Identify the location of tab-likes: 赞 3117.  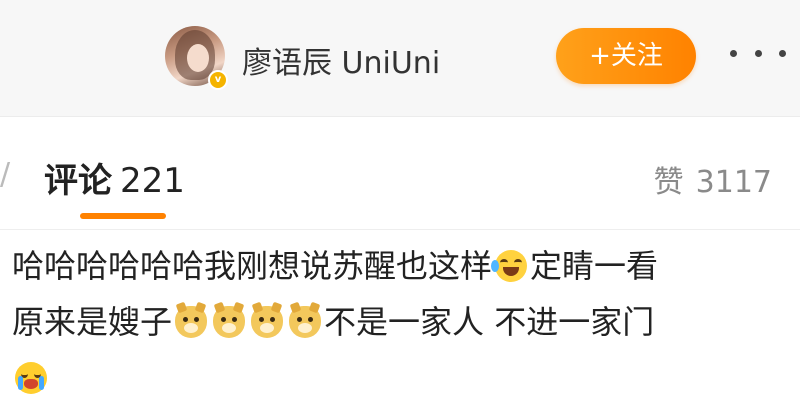
(713, 179).